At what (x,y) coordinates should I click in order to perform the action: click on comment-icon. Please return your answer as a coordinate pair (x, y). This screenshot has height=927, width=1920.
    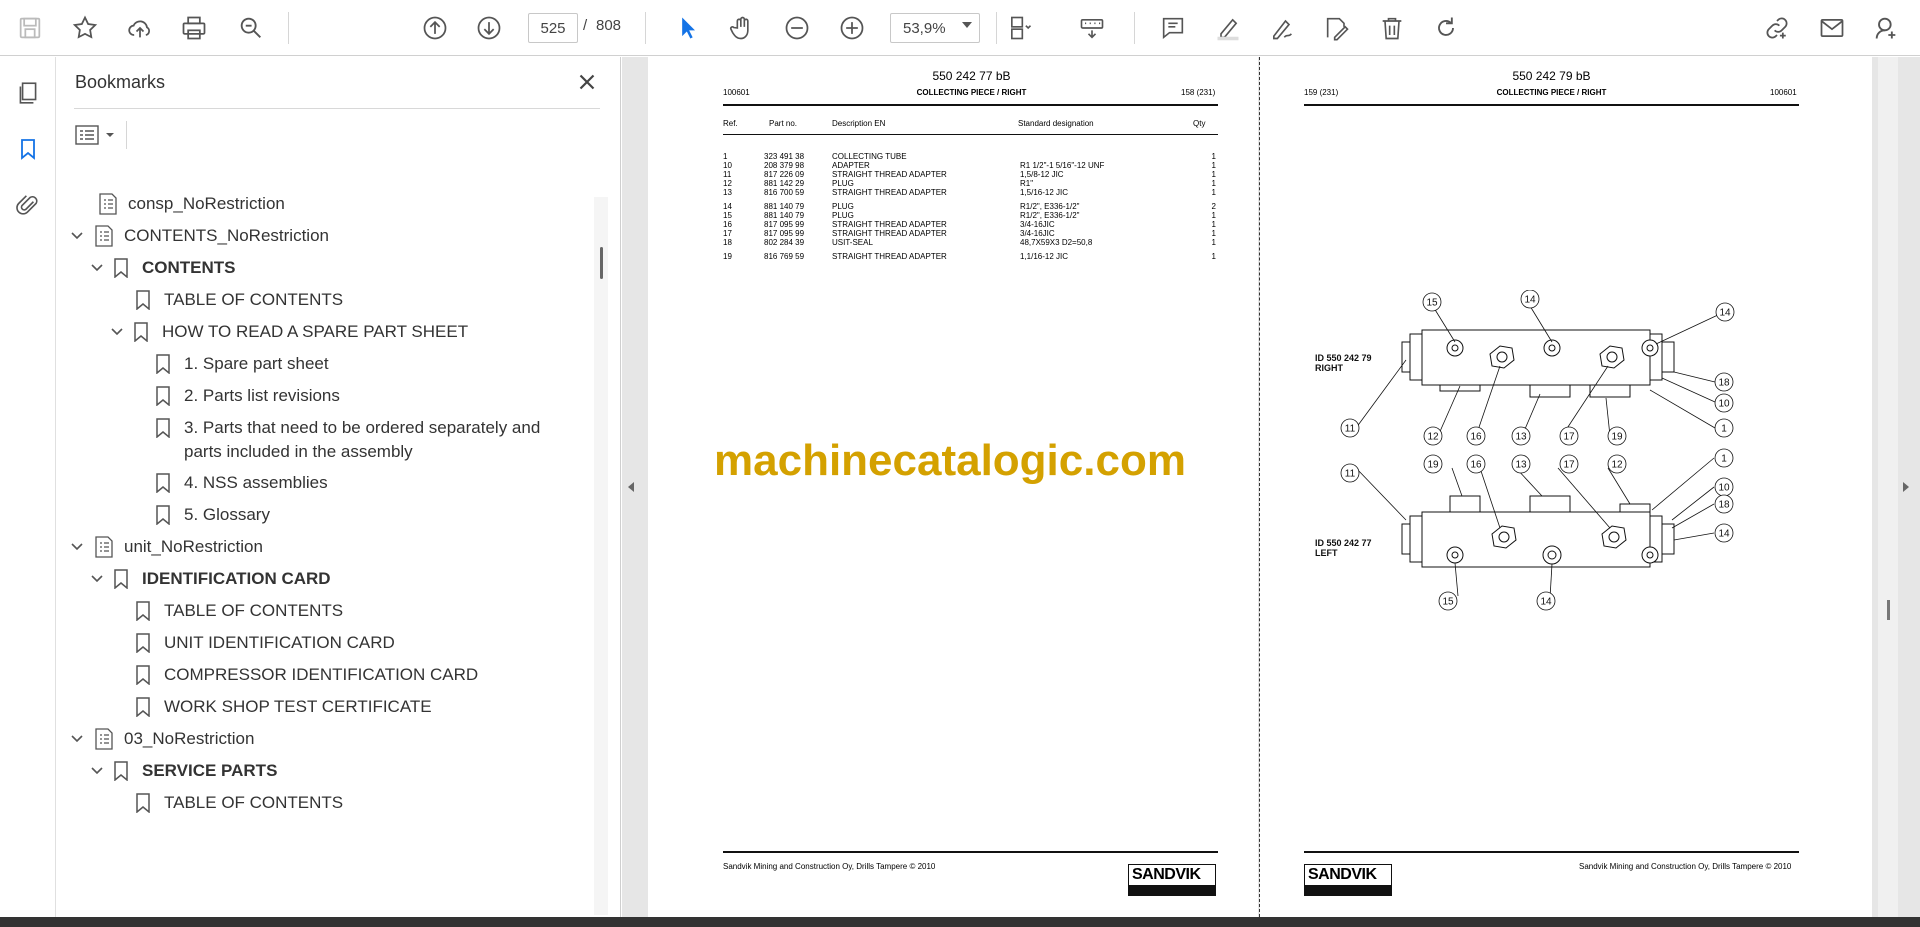
    Looking at the image, I should click on (1173, 28).